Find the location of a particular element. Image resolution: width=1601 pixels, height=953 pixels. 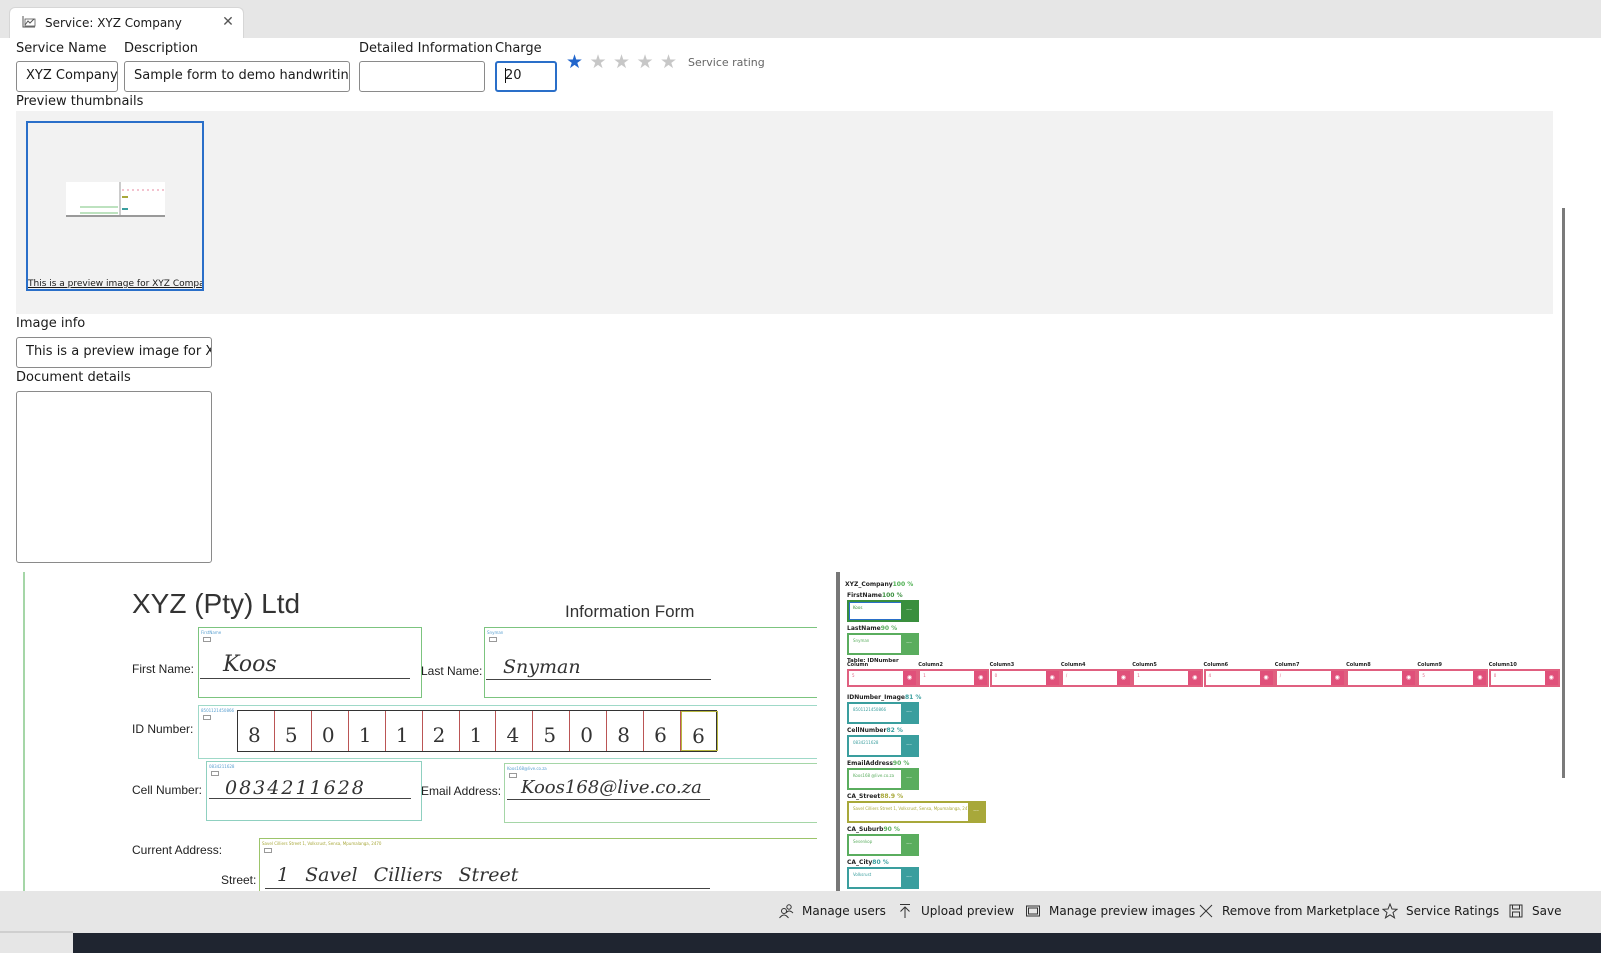

ocr-column-cell: 4 ◉ is located at coordinates (1239, 678).